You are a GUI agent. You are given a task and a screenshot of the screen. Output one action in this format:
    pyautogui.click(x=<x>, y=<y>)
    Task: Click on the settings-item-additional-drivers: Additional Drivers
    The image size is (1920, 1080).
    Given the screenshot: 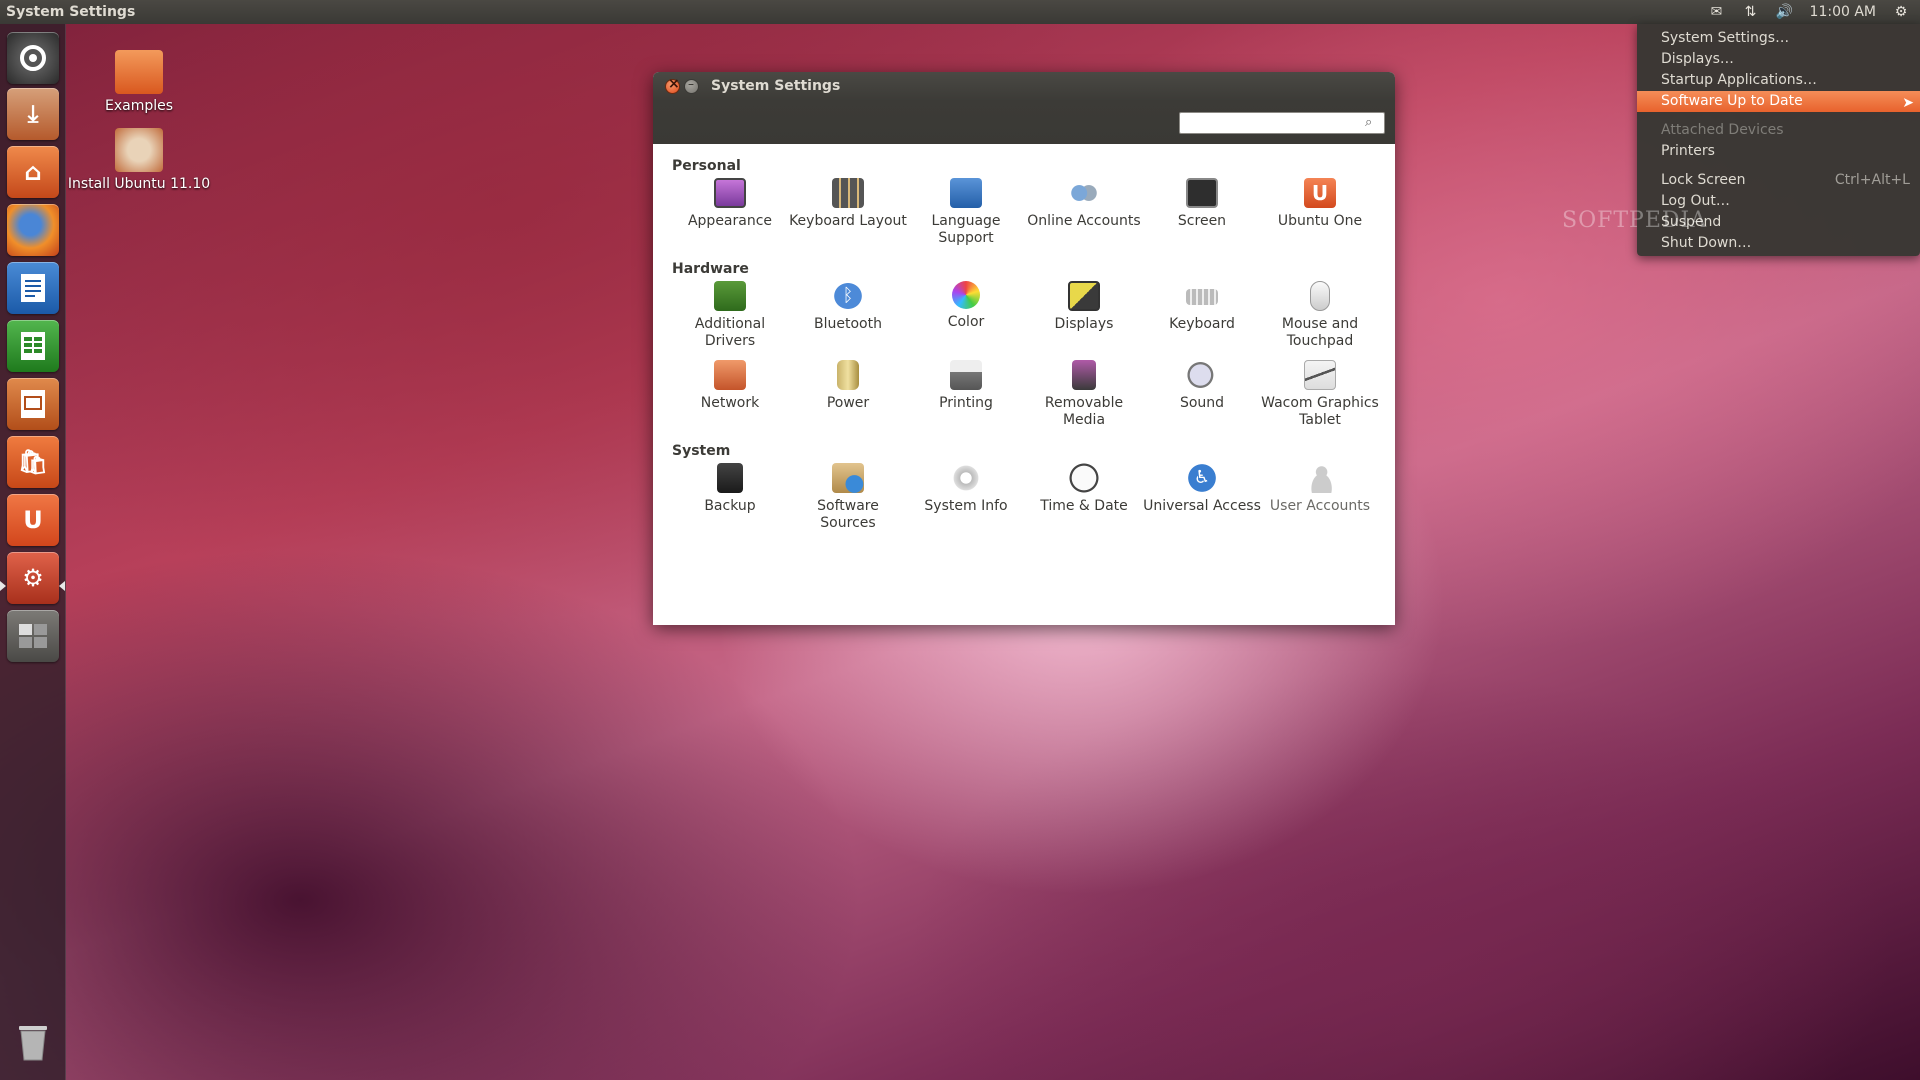 What is the action you would take?
    pyautogui.click(x=730, y=320)
    